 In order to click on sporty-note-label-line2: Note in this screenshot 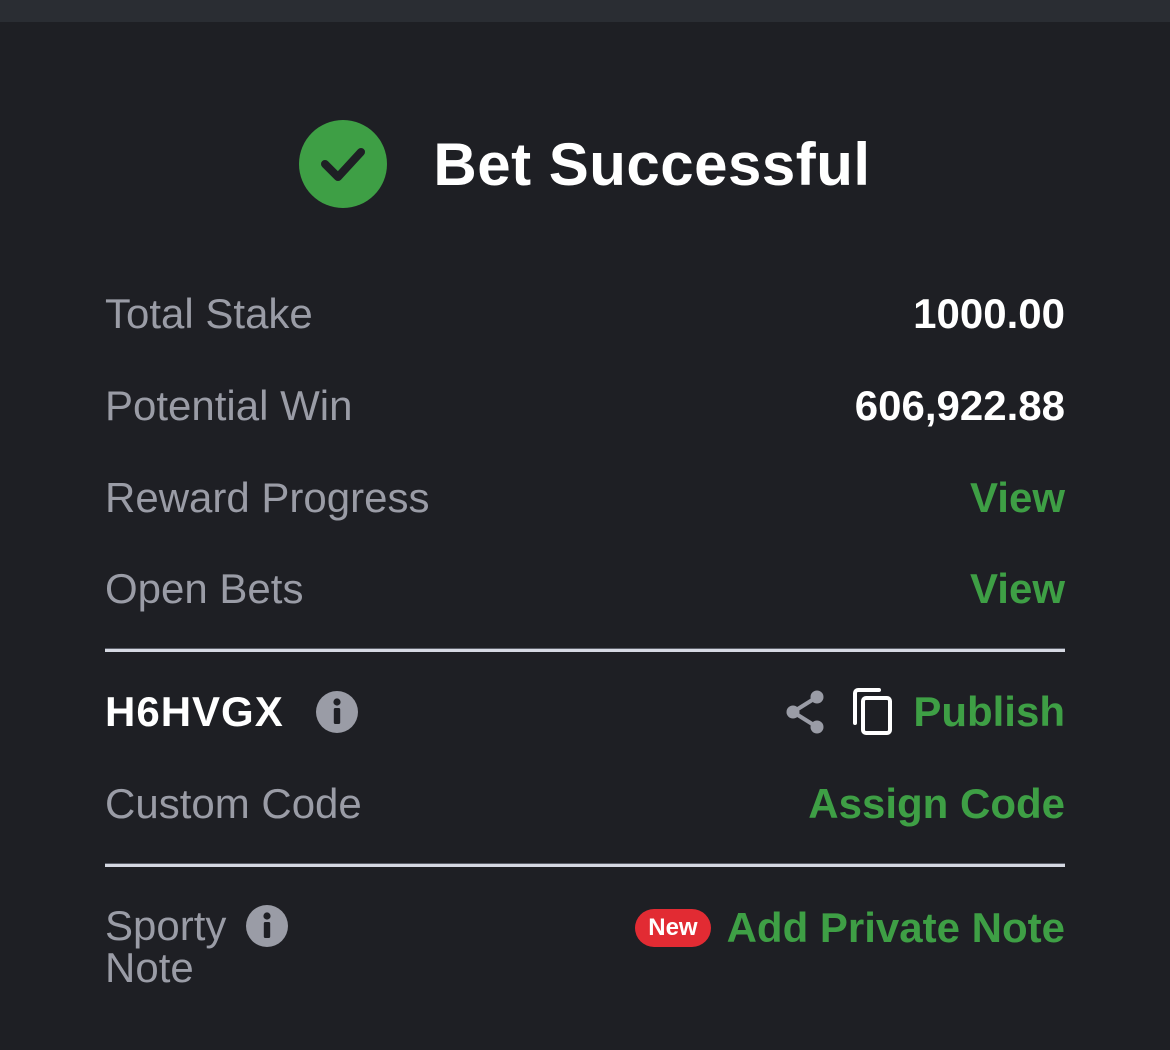, I will do `click(149, 967)`.